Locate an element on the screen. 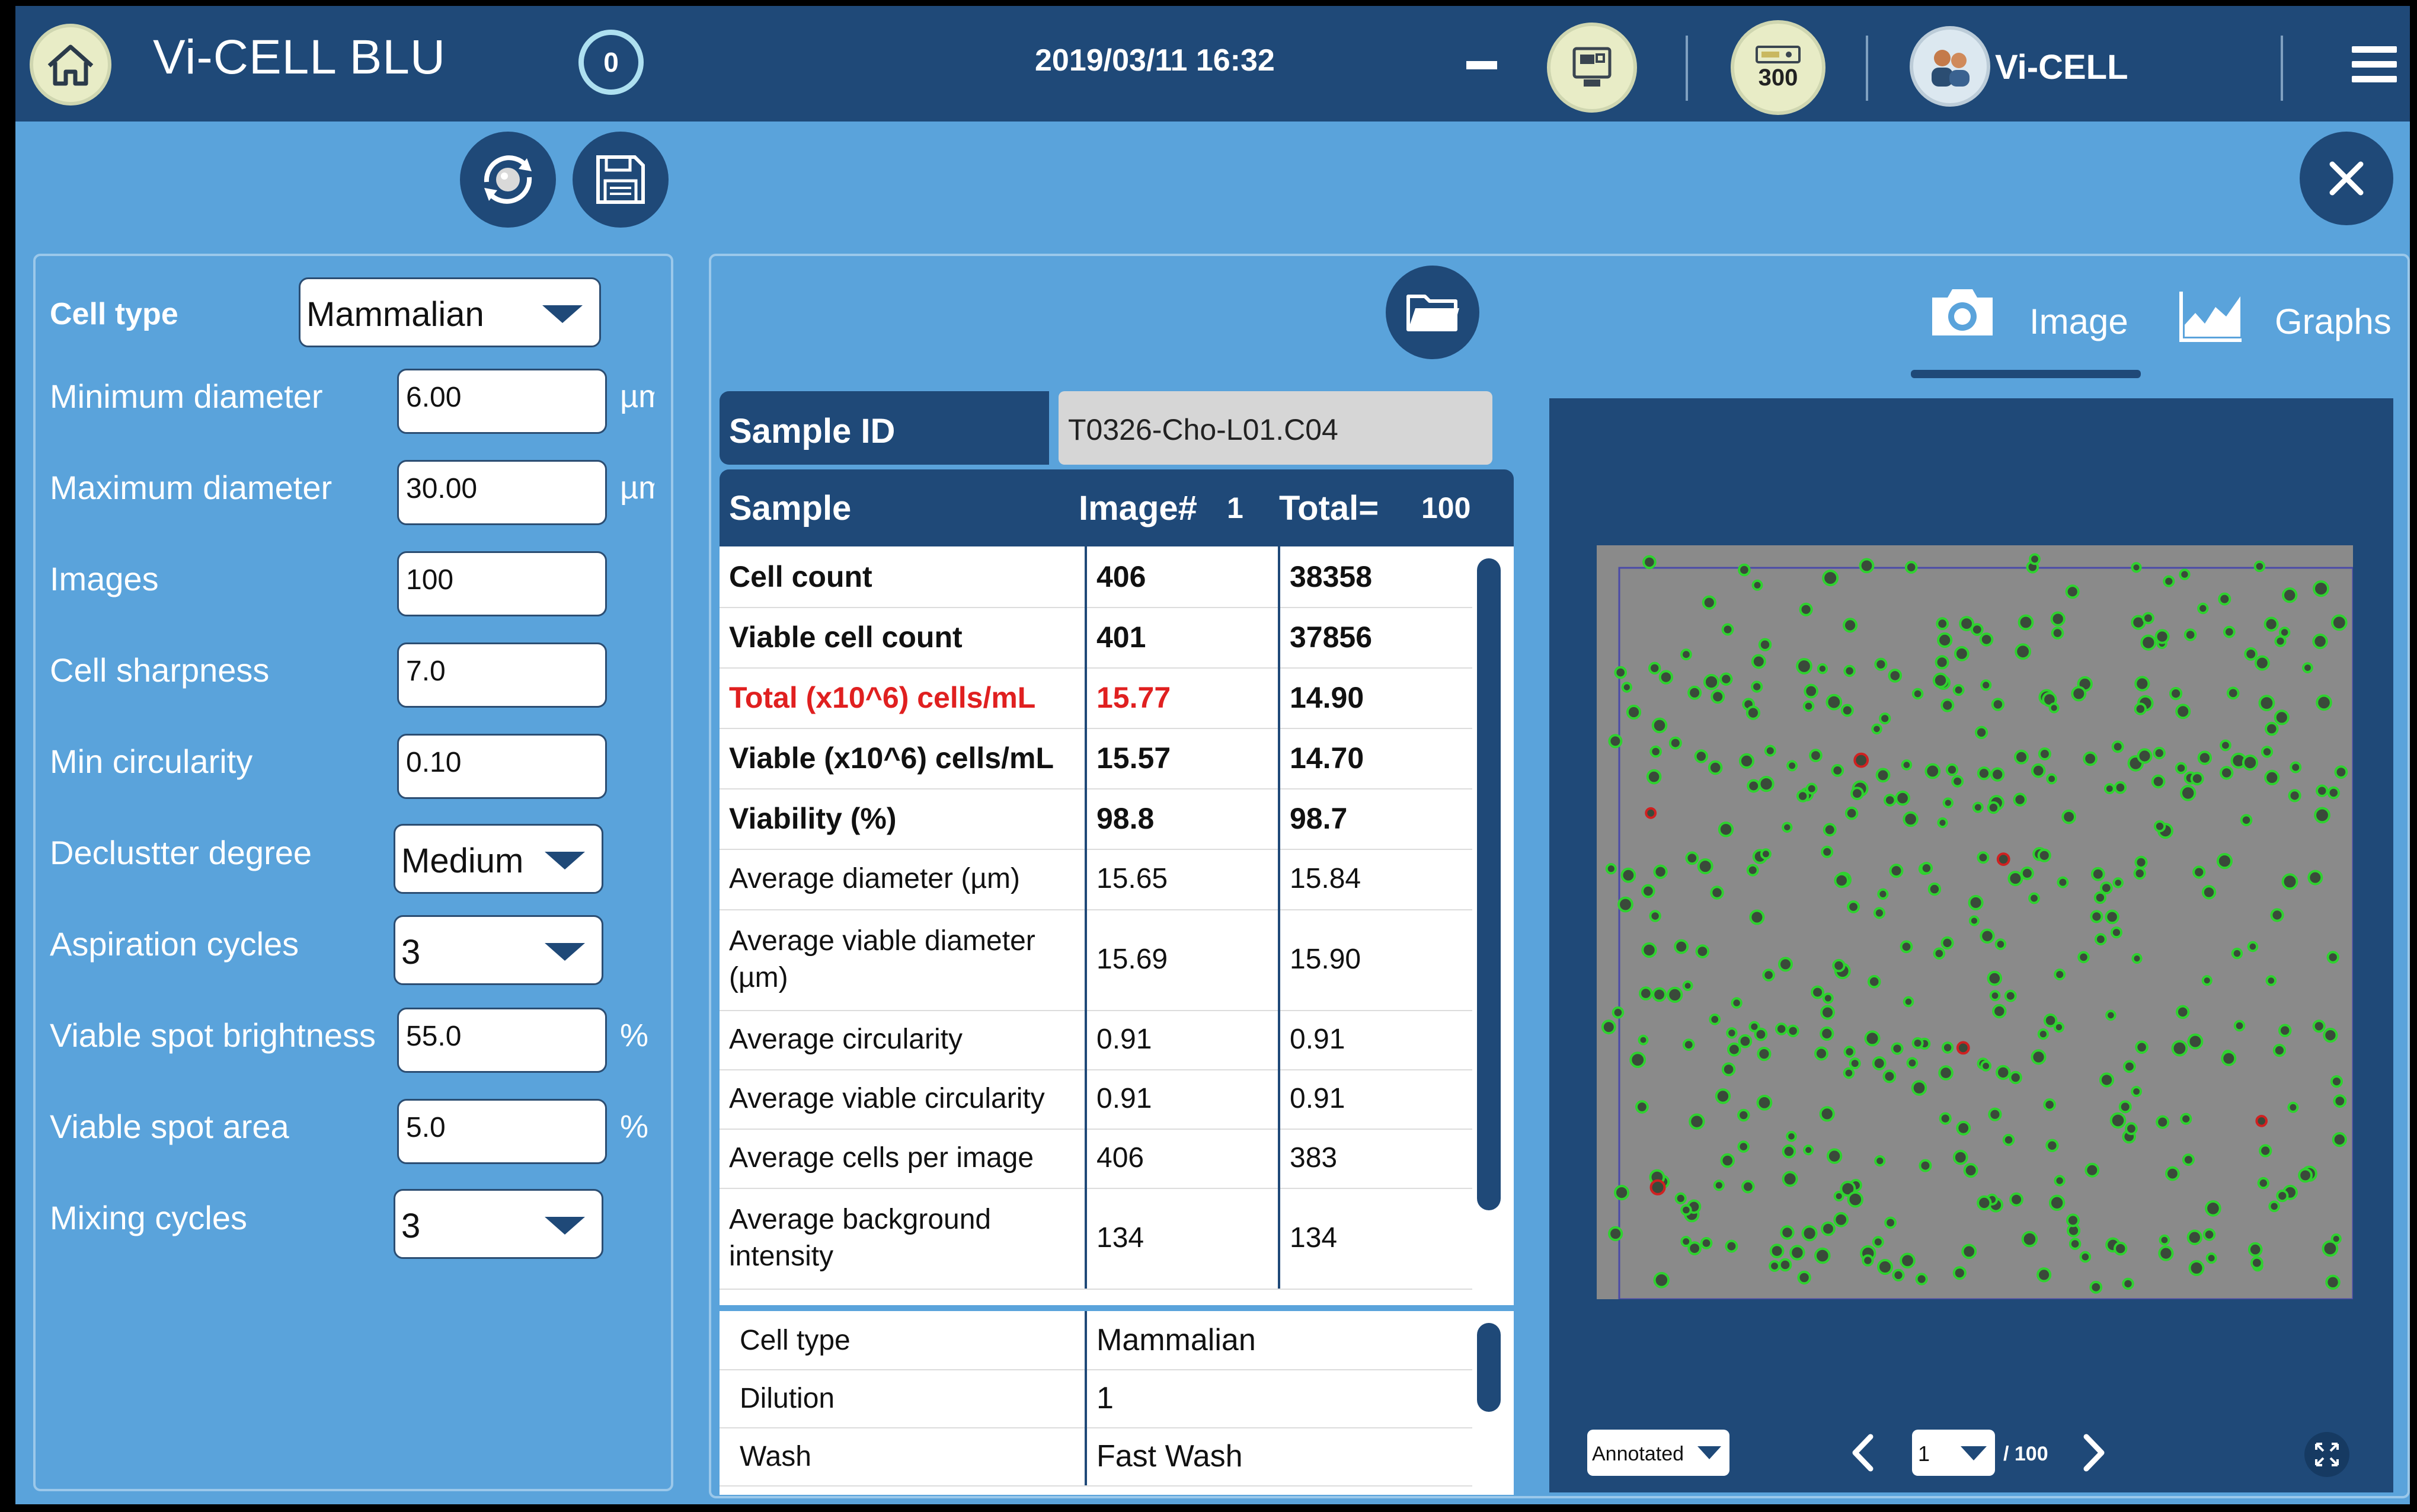 The image size is (2417, 1512). annotation-mode-select: Annotated is located at coordinates (1658, 1453).